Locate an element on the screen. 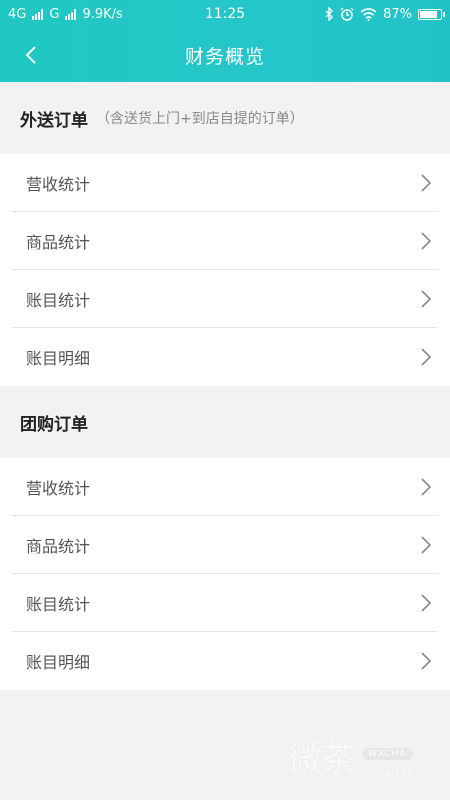  section-header-delivery: 外送订单 （含送货上门+到店自提的订单） is located at coordinates (225, 118).